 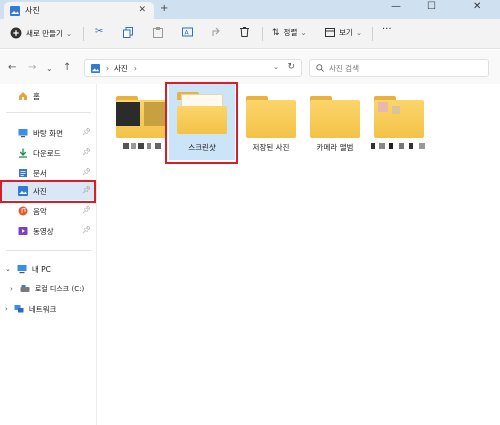 I want to click on tab-pictures: 사진 ✕, so click(x=79, y=10).